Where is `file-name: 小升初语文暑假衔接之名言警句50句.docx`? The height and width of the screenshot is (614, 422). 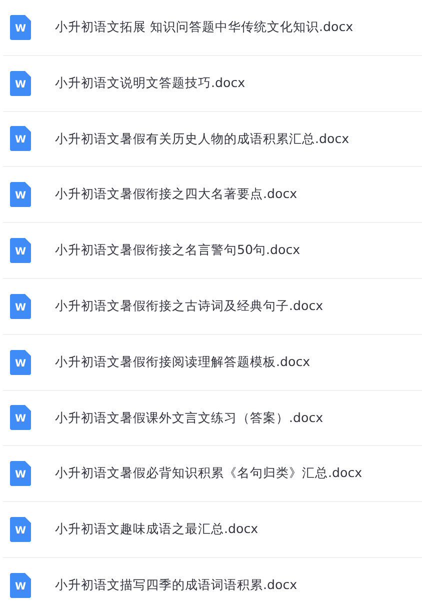
file-name: 小升初语文暑假衔接之名言警句50句.docx is located at coordinates (177, 250).